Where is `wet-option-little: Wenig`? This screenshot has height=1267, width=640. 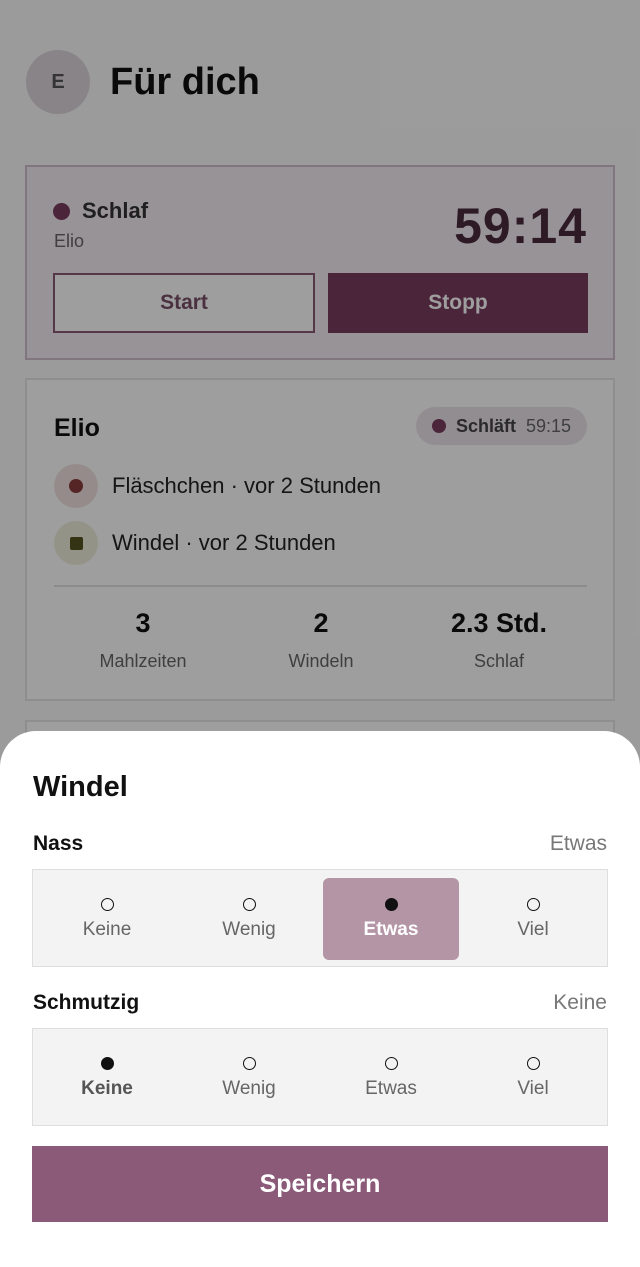
wet-option-little: Wenig is located at coordinates (249, 919).